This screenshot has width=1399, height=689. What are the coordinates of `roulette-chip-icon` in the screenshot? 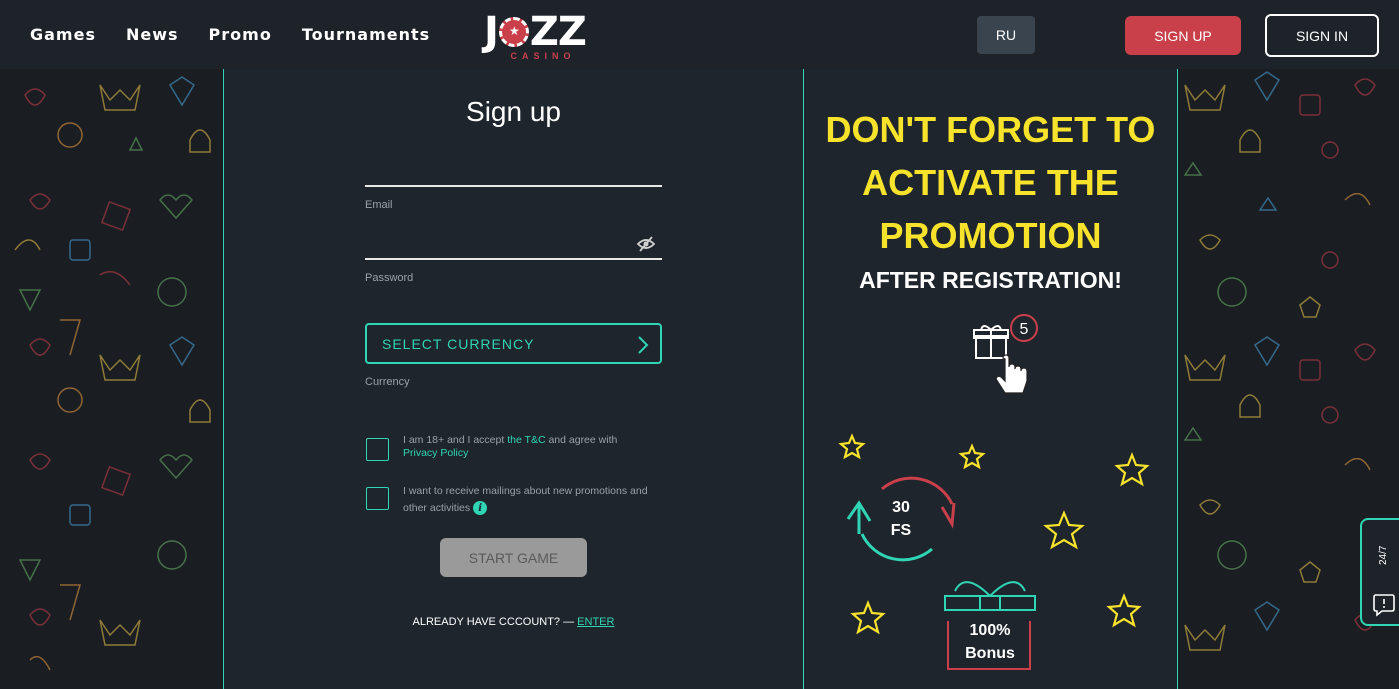 It's located at (513, 32).